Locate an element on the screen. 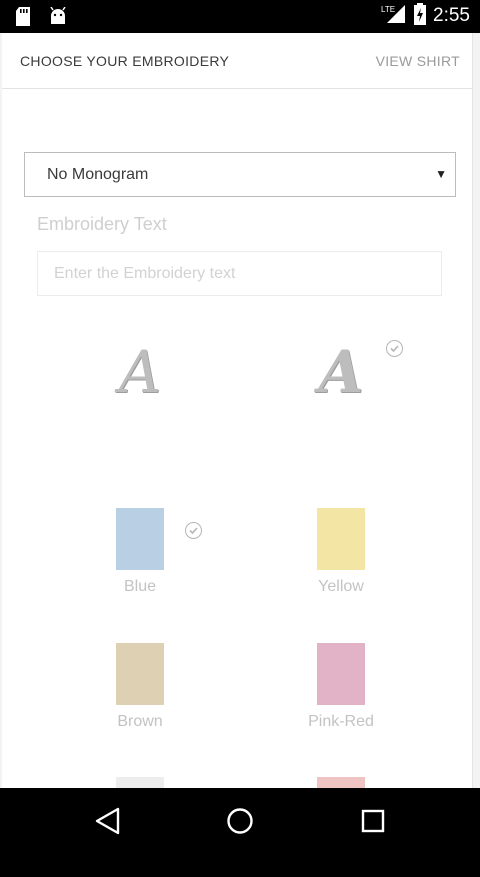 The height and width of the screenshot is (877, 480). header: CHOOSE YOUR EMBROIDERY VIEW SHIRT is located at coordinates (237, 61).